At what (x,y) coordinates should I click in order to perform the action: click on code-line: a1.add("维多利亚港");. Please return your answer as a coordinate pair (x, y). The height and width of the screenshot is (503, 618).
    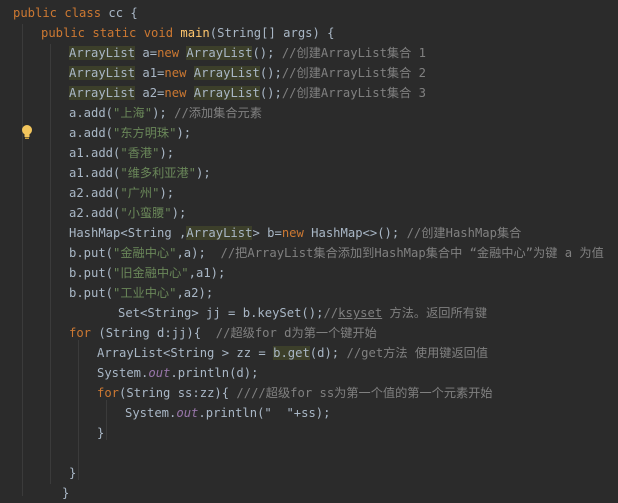
    Looking at the image, I should click on (140, 173).